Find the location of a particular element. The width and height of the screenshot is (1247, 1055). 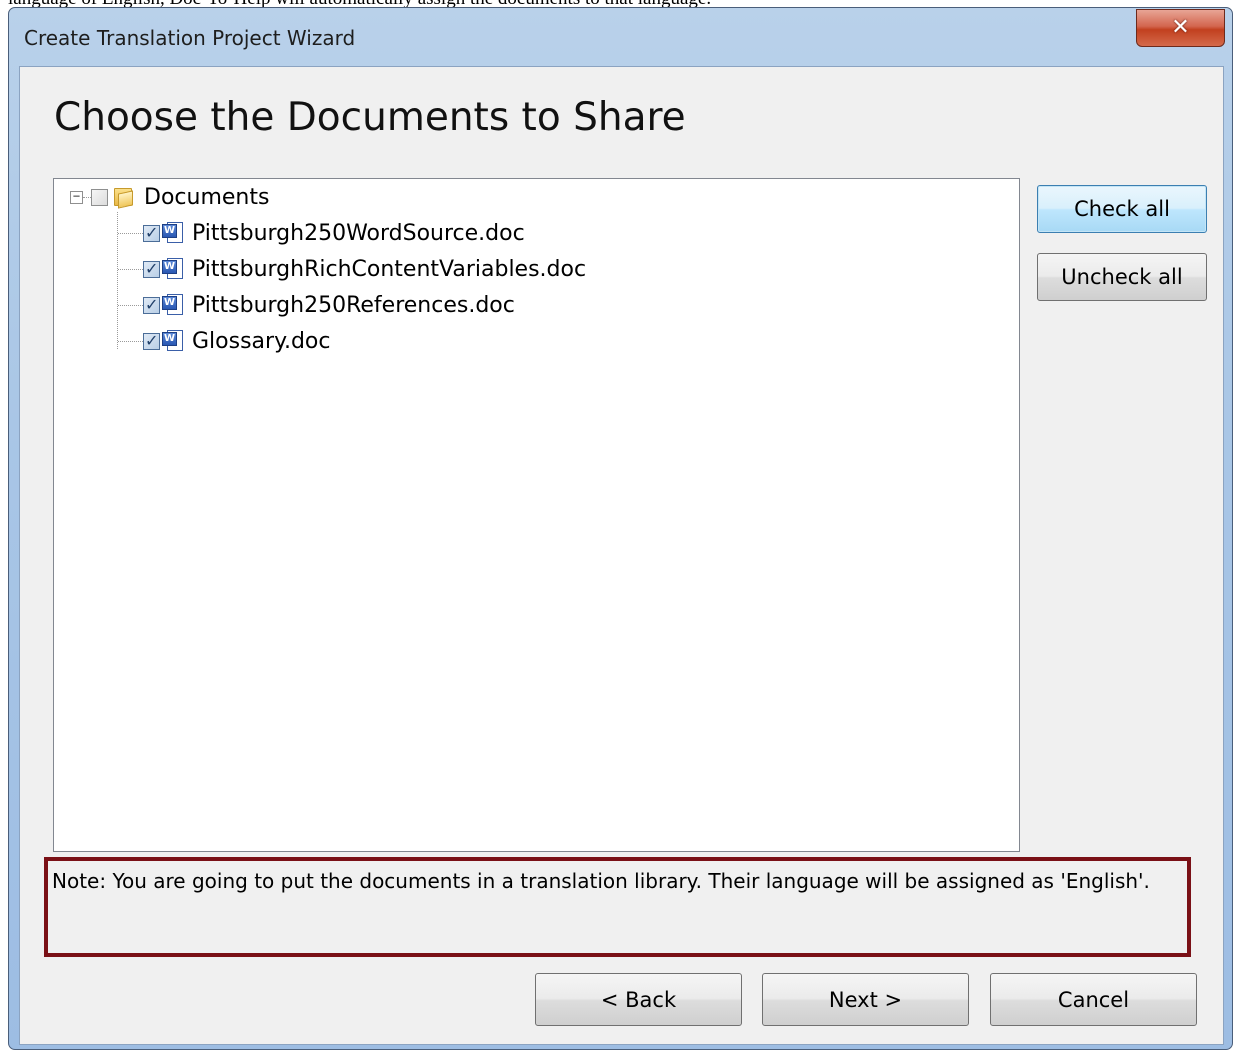

tree-node-document: W Pittsburgh250WordSource.doc is located at coordinates (321, 233).